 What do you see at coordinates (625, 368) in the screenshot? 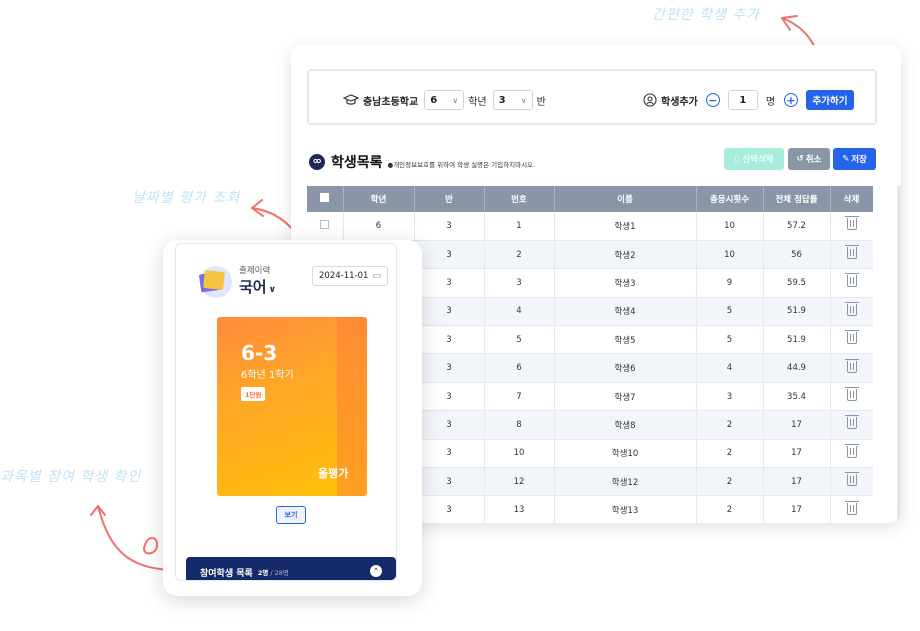
I see `cell-name: 학생6` at bounding box center [625, 368].